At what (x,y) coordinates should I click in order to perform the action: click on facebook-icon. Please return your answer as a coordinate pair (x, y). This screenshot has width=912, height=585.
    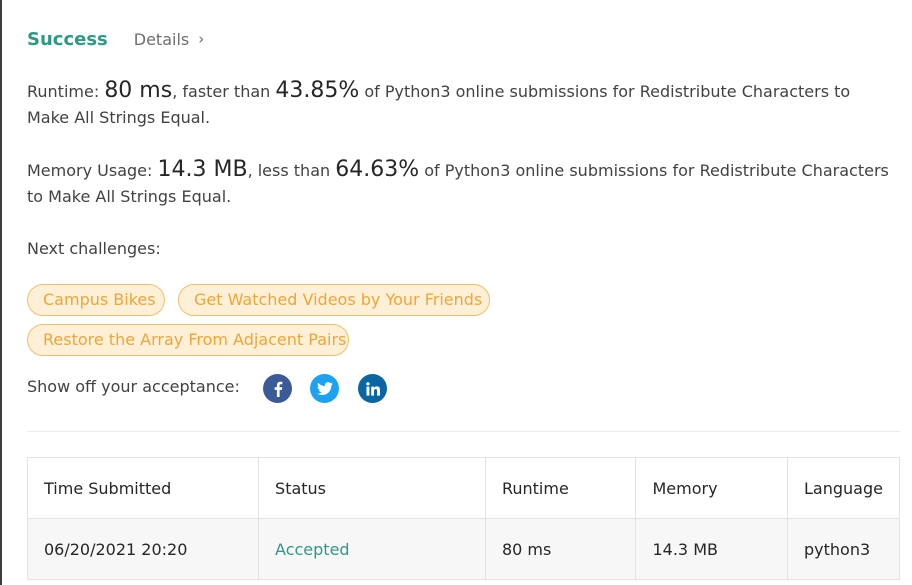
    Looking at the image, I should click on (277, 388).